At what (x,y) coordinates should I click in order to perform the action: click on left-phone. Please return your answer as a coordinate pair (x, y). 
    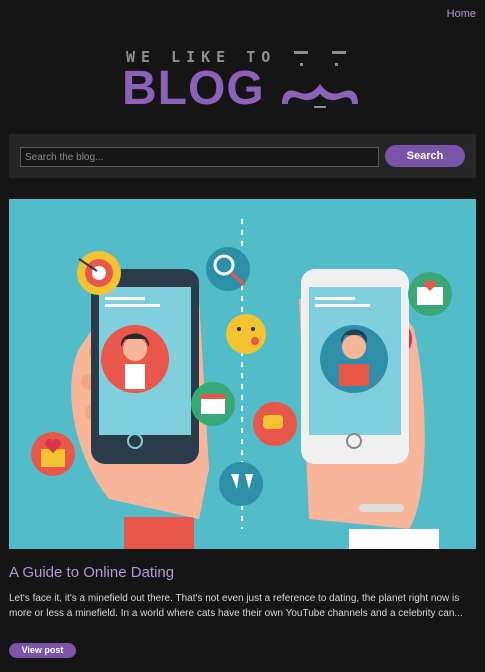
    Looking at the image, I should click on (145, 366).